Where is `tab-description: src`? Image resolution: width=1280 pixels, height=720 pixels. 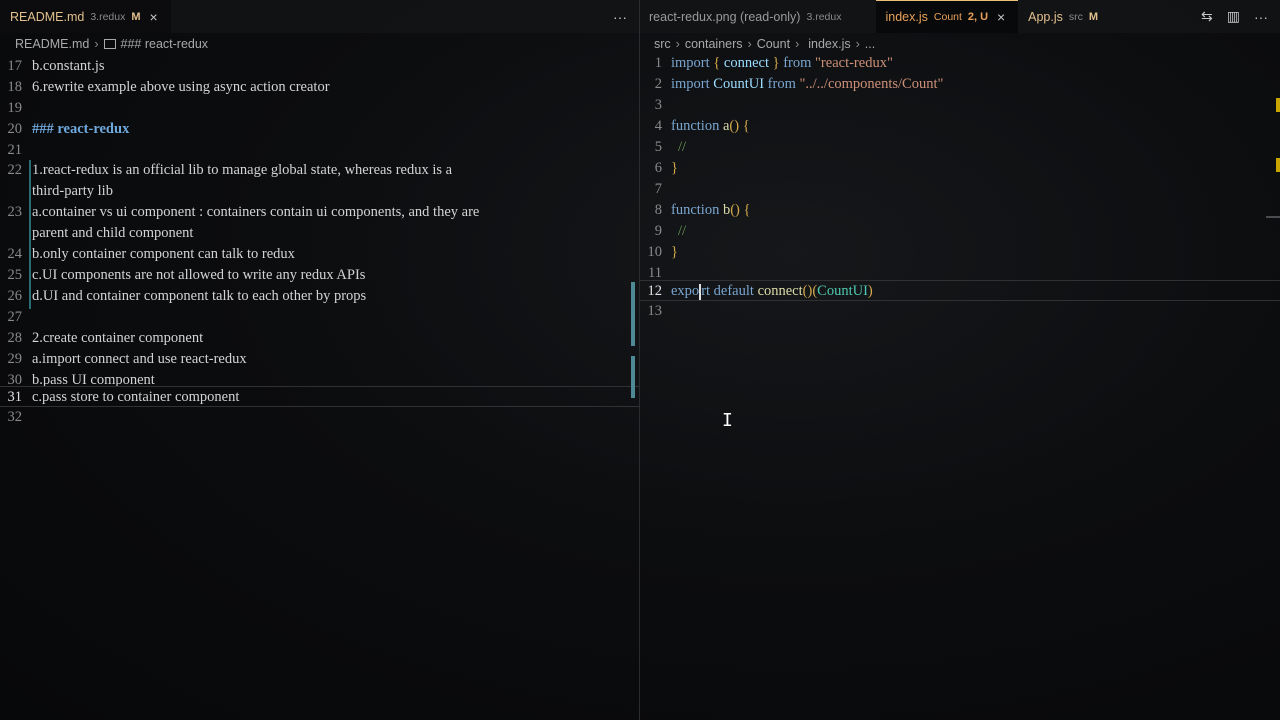 tab-description: src is located at coordinates (1075, 16).